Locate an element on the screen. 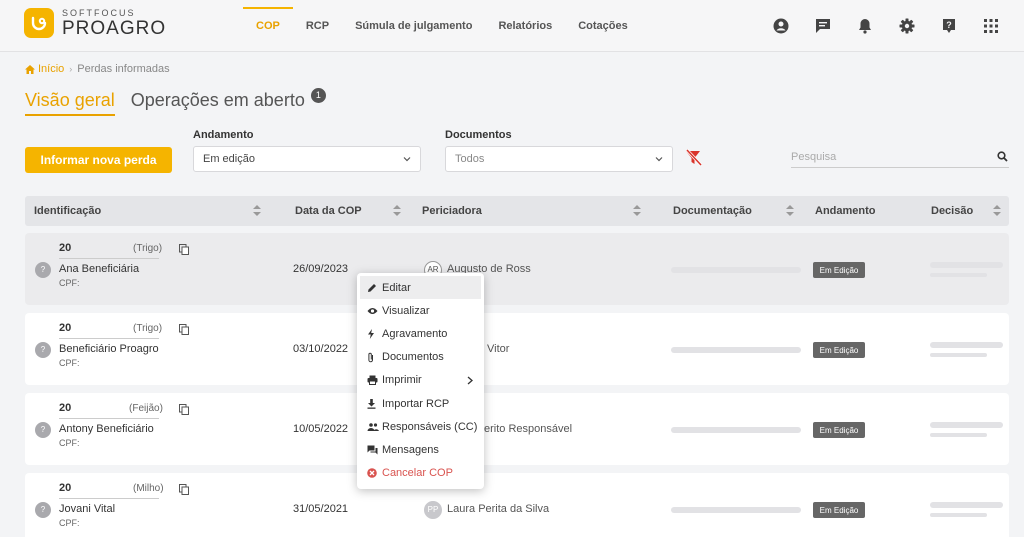 Image resolution: width=1024 pixels, height=537 pixels. cop-date: 03/10/2022 is located at coordinates (321, 349).